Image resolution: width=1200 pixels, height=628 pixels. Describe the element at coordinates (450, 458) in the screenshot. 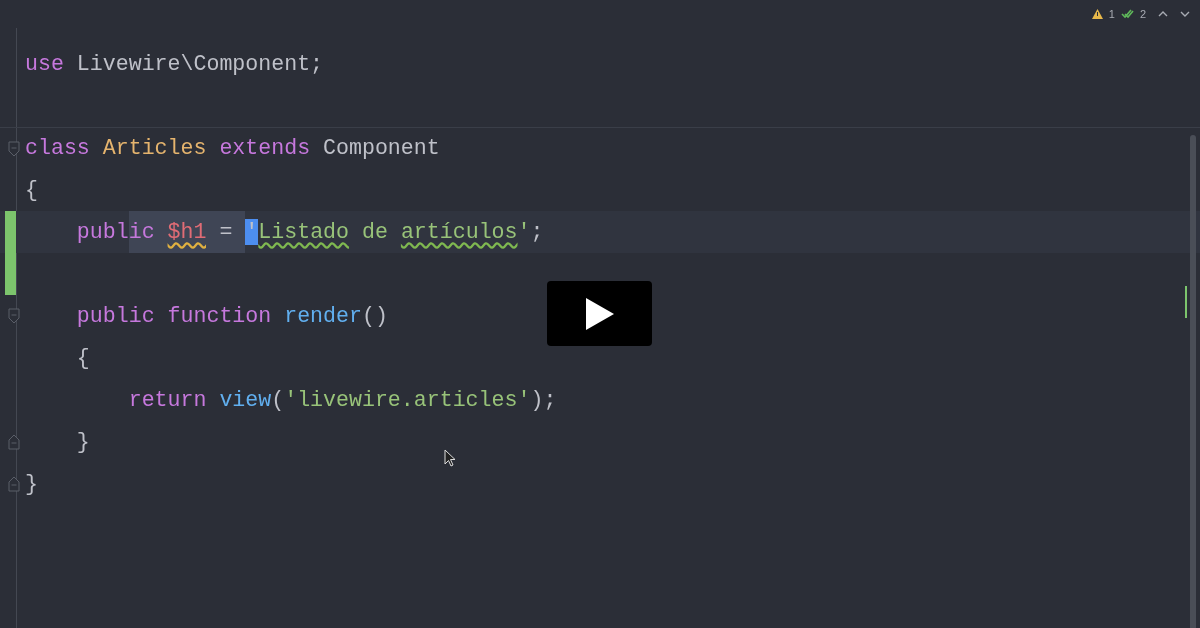

I see `mouse-pointer-icon` at that location.